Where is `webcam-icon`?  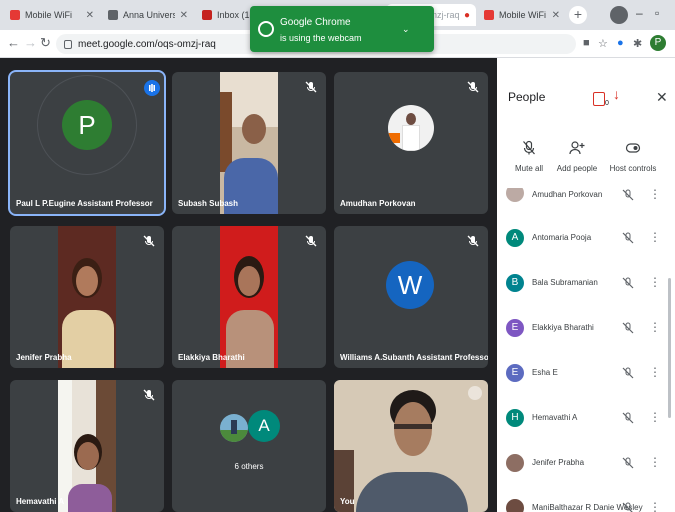 webcam-icon is located at coordinates (266, 29).